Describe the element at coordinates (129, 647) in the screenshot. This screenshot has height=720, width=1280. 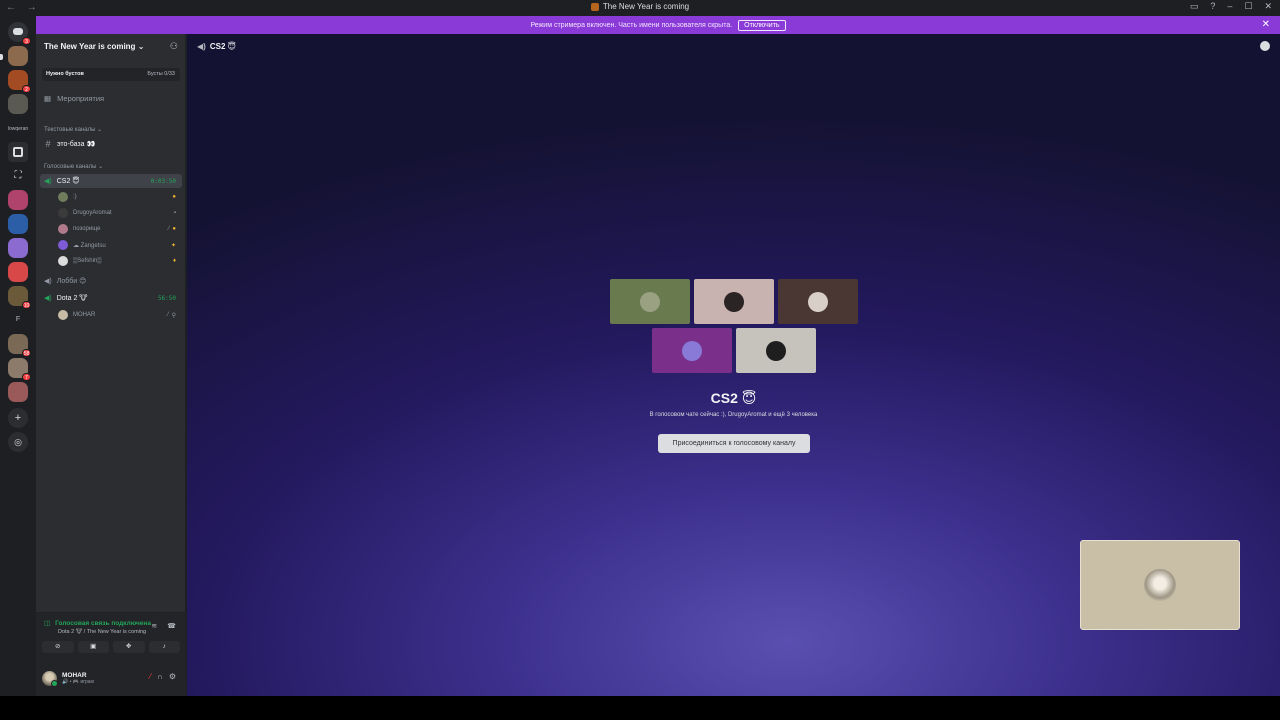
I see `activities-button: ✥` at that location.